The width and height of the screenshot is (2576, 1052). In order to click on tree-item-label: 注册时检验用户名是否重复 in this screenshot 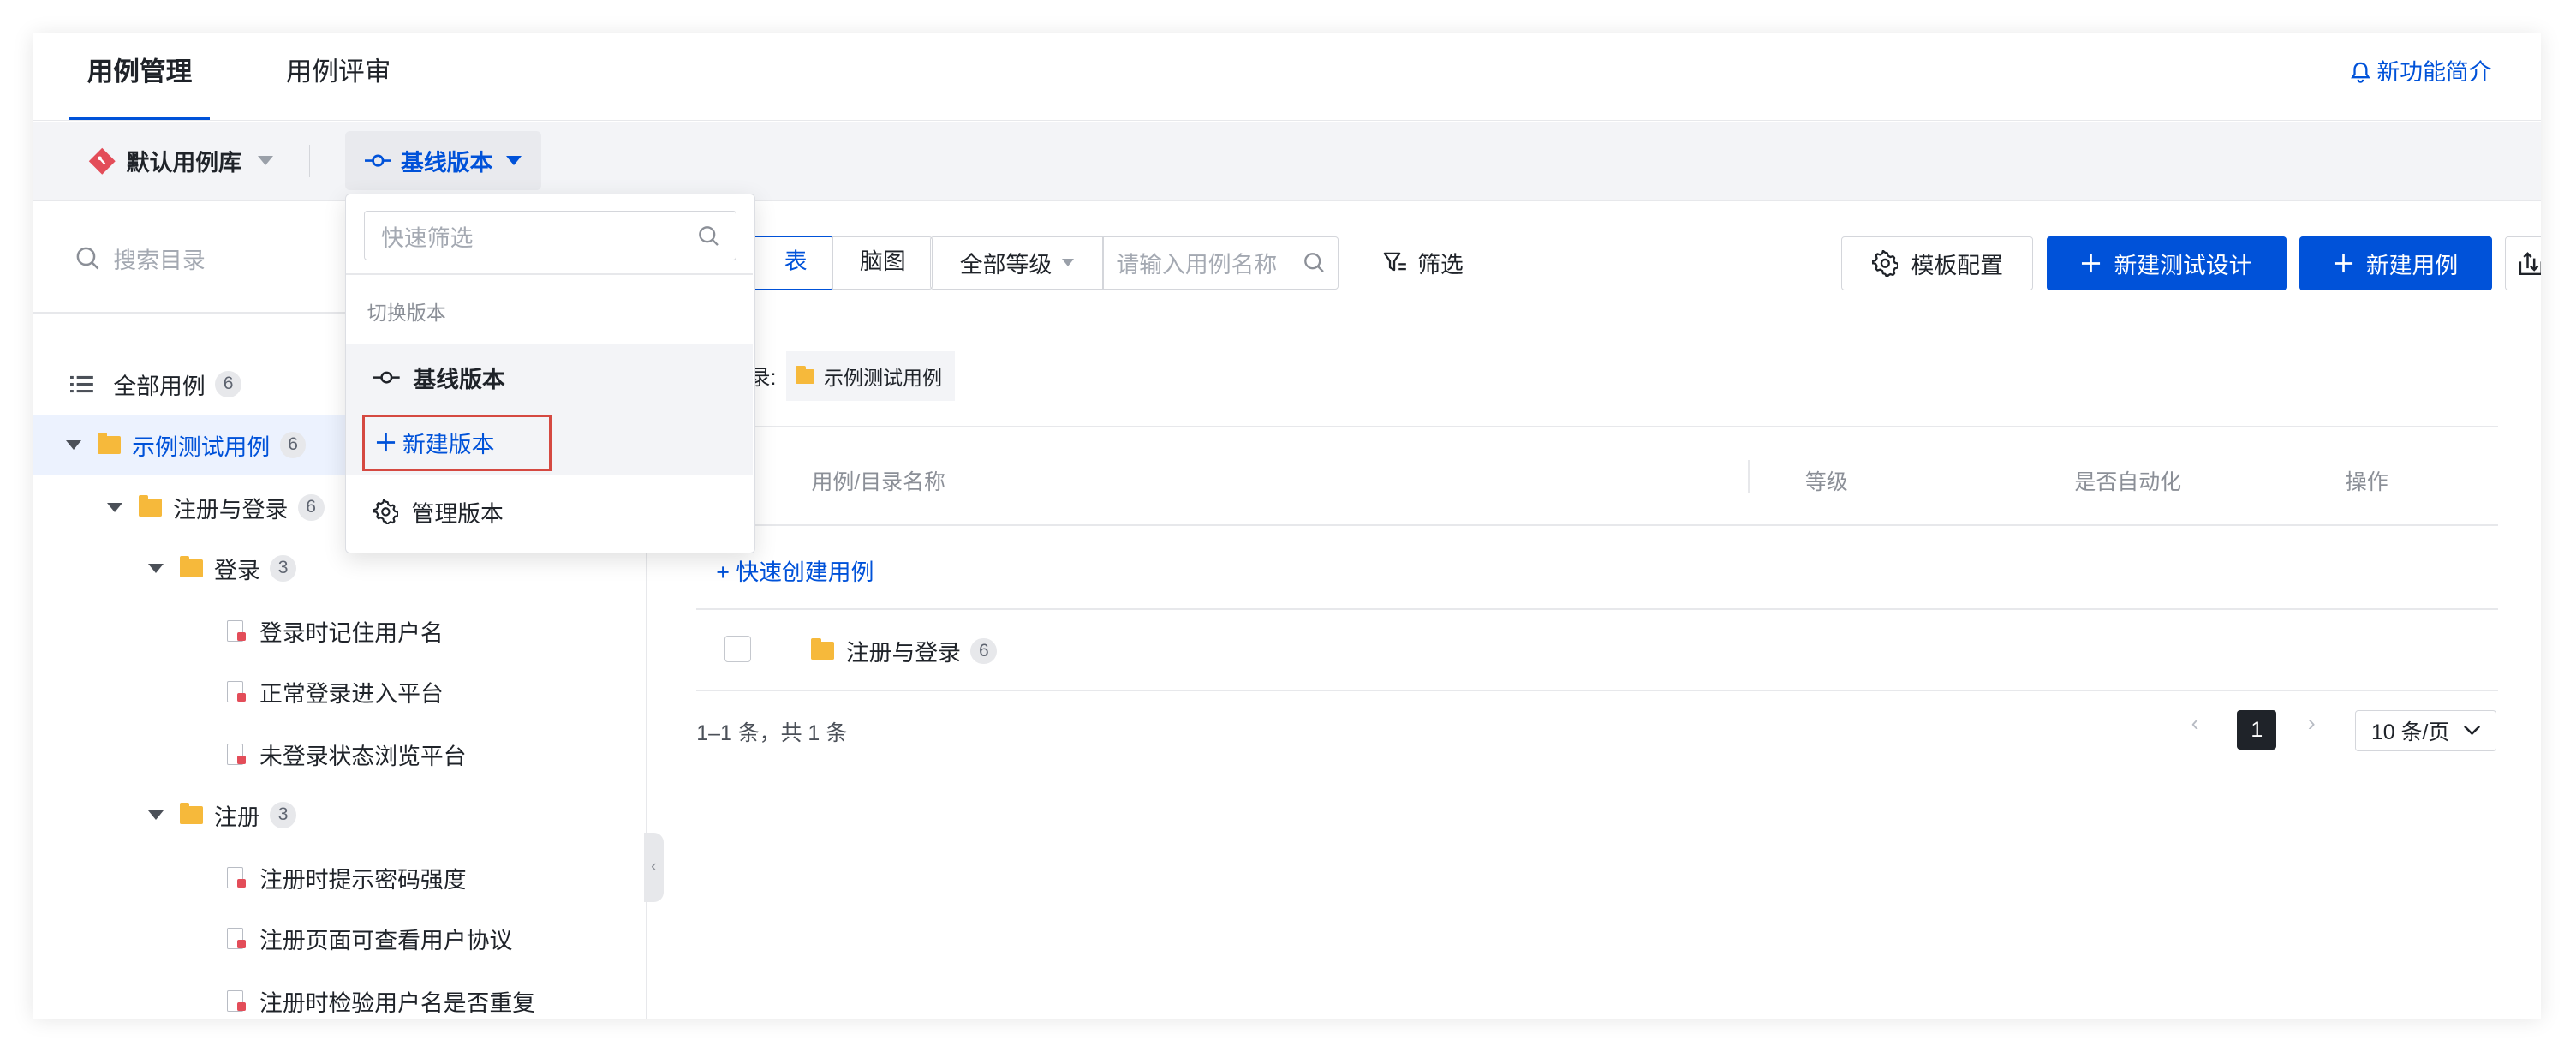, I will do `click(398, 1003)`.